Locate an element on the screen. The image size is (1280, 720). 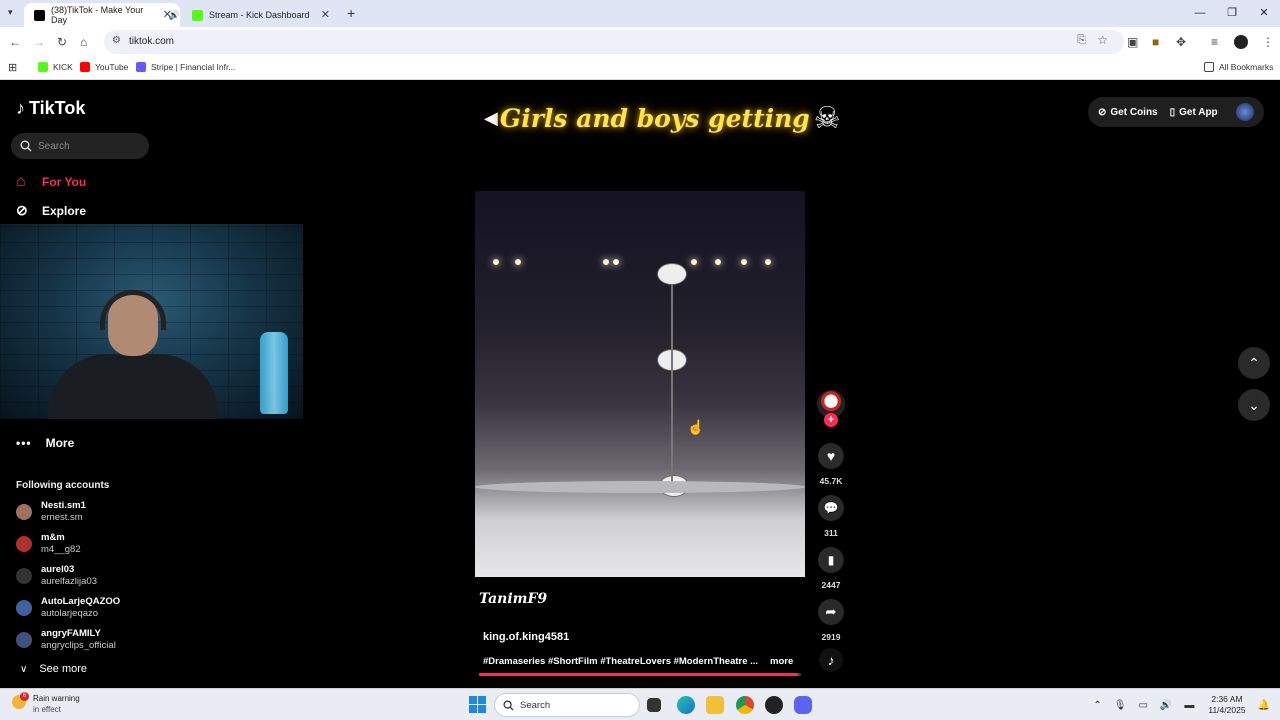
video-author-watermark: TanimF9 is located at coordinates (513, 599).